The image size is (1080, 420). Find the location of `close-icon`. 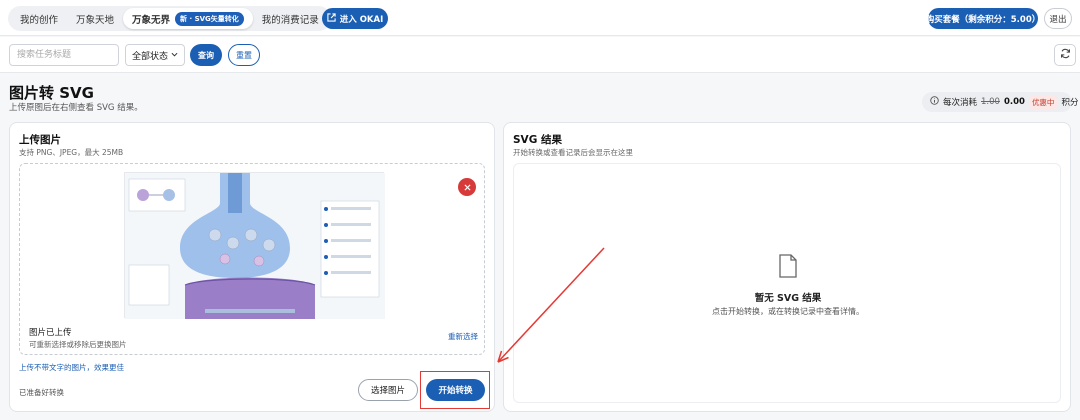

close-icon is located at coordinates (467, 187).